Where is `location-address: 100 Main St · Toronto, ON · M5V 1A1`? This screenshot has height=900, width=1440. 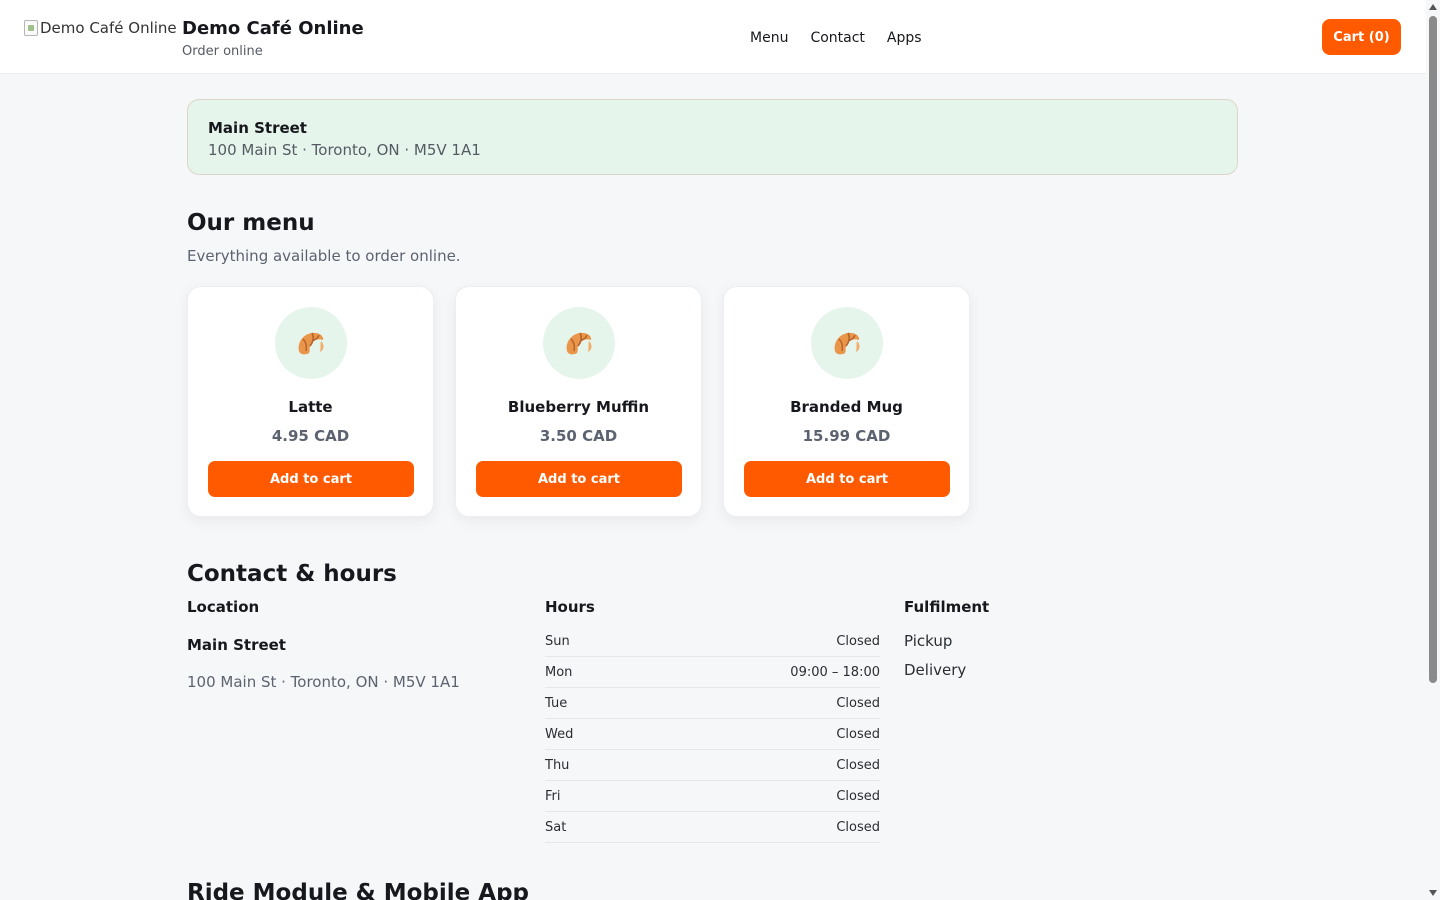 location-address: 100 Main St · Toronto, ON · M5V 1A1 is located at coordinates (344, 150).